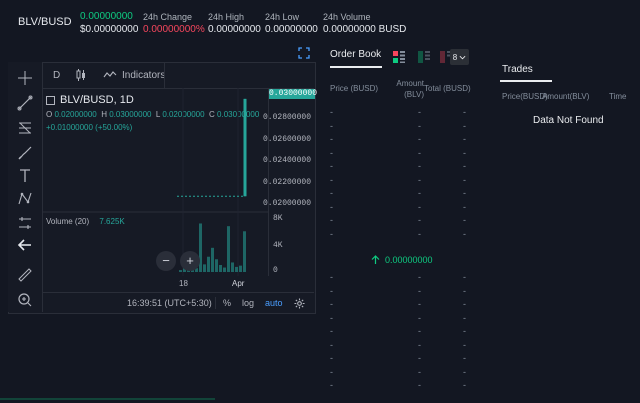 The image size is (640, 403). What do you see at coordinates (25, 223) in the screenshot?
I see `long-position-icon` at bounding box center [25, 223].